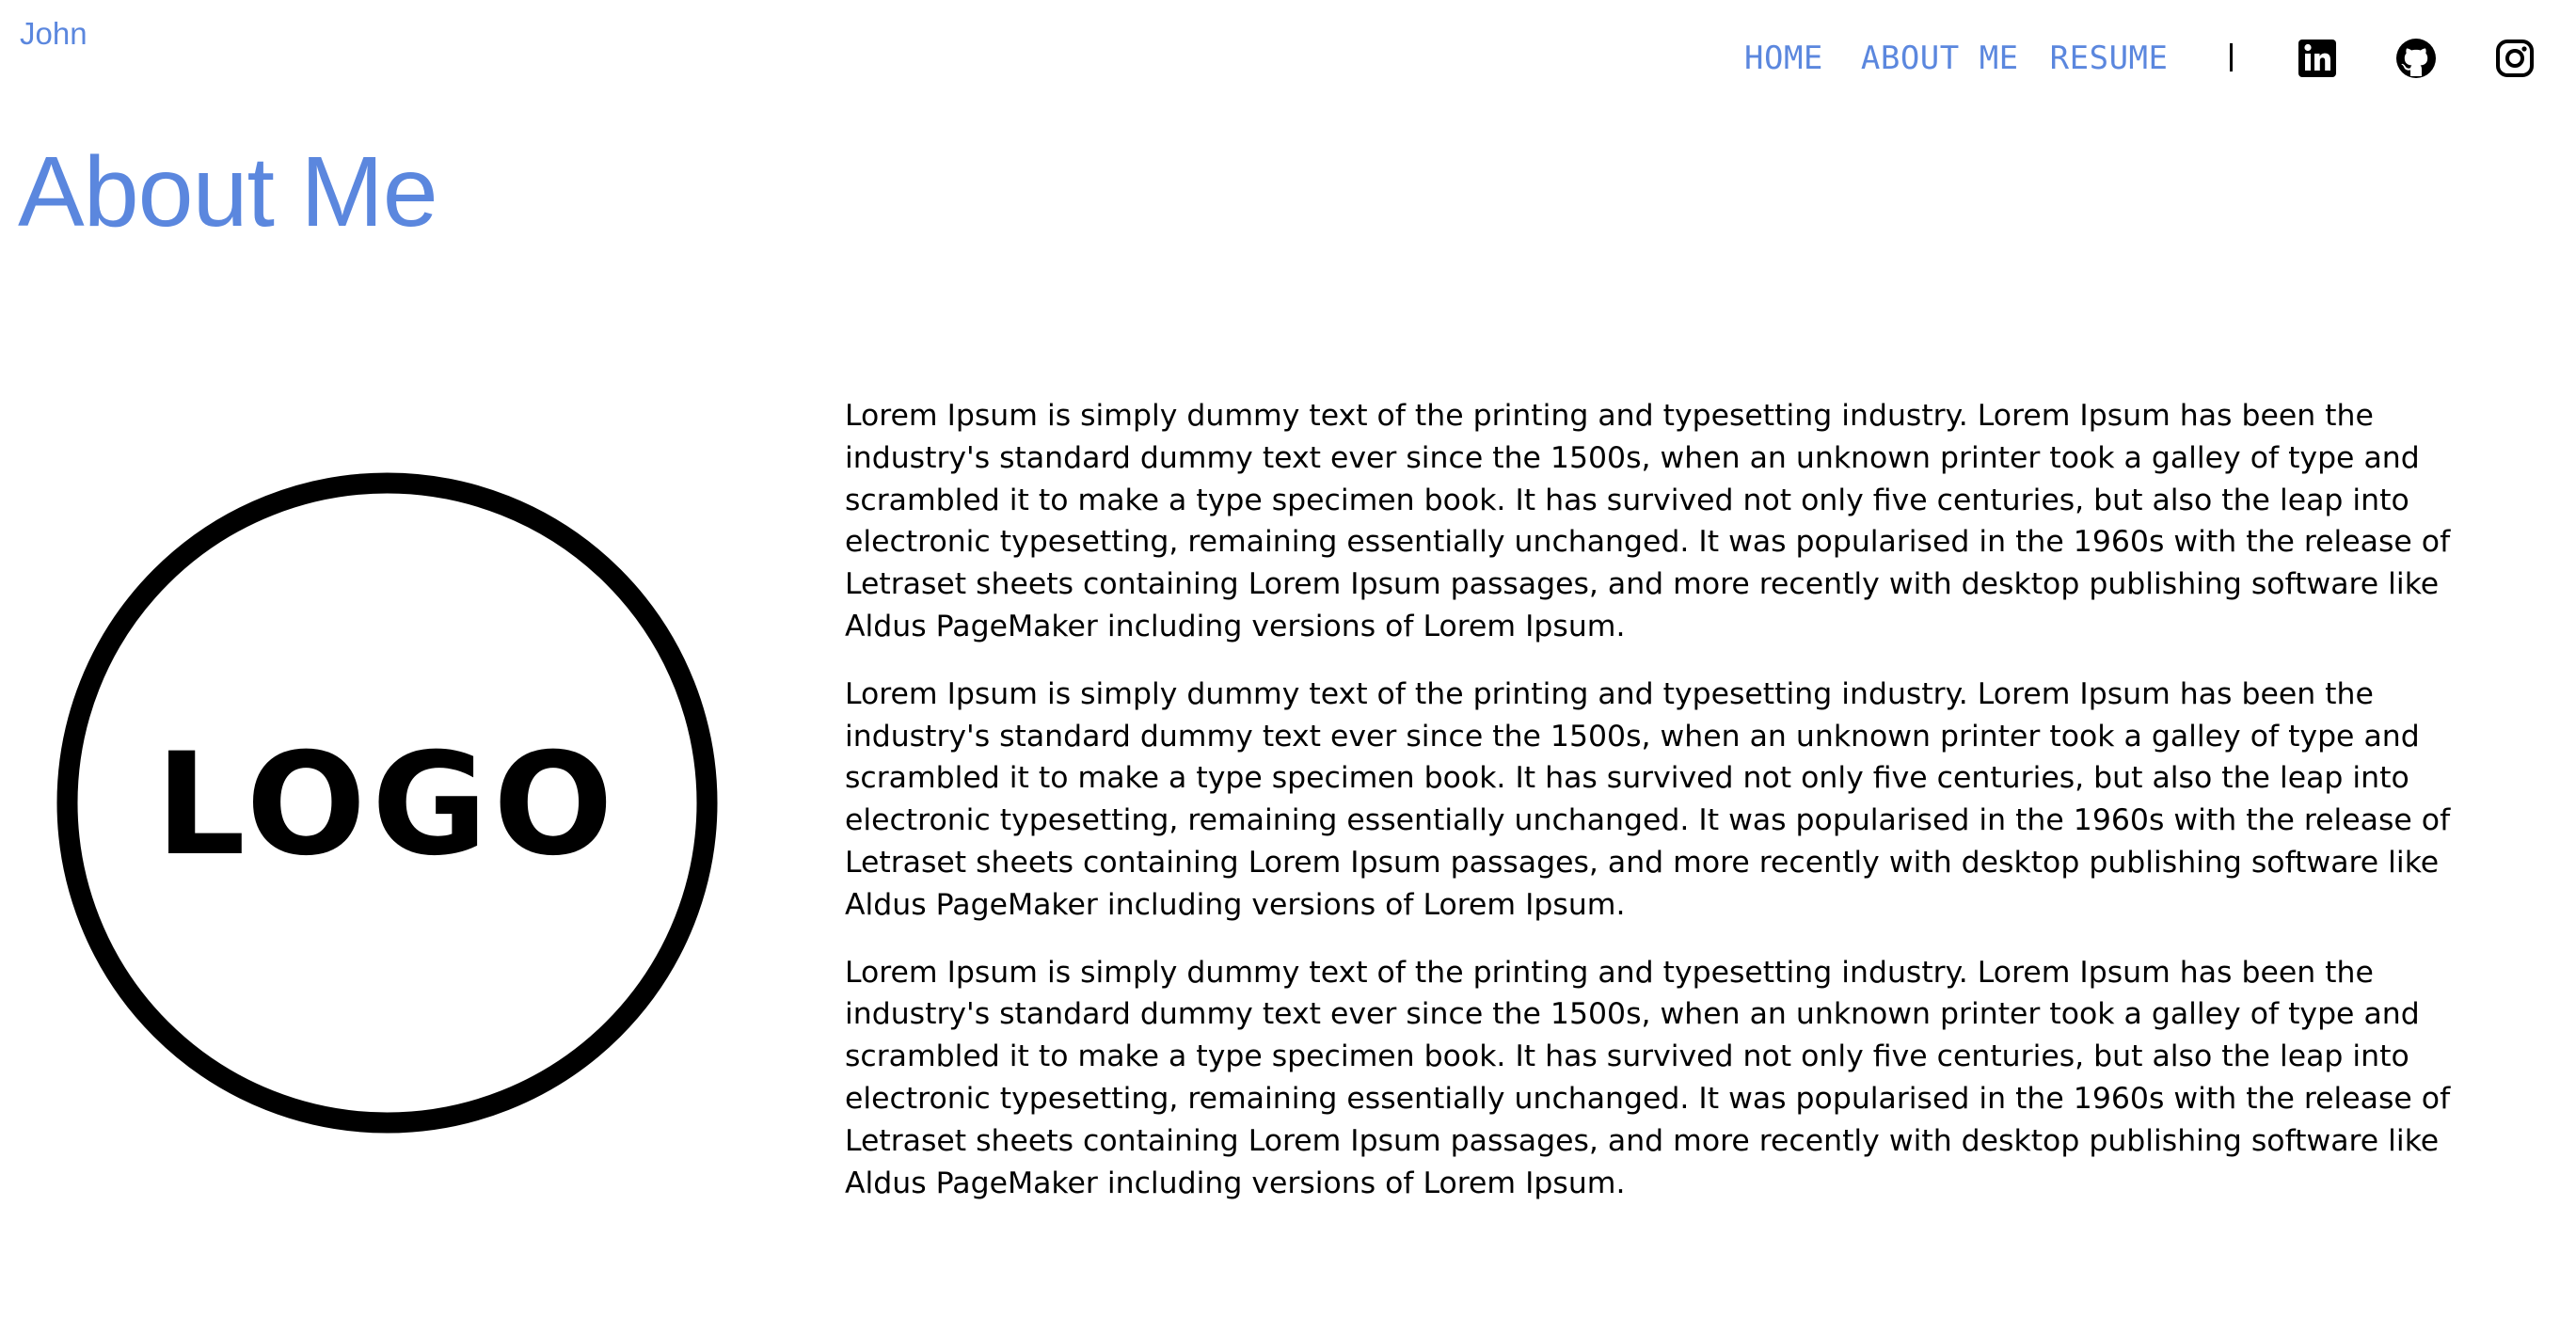 The height and width of the screenshot is (1317, 2576). I want to click on linkedin-icon, so click(2317, 58).